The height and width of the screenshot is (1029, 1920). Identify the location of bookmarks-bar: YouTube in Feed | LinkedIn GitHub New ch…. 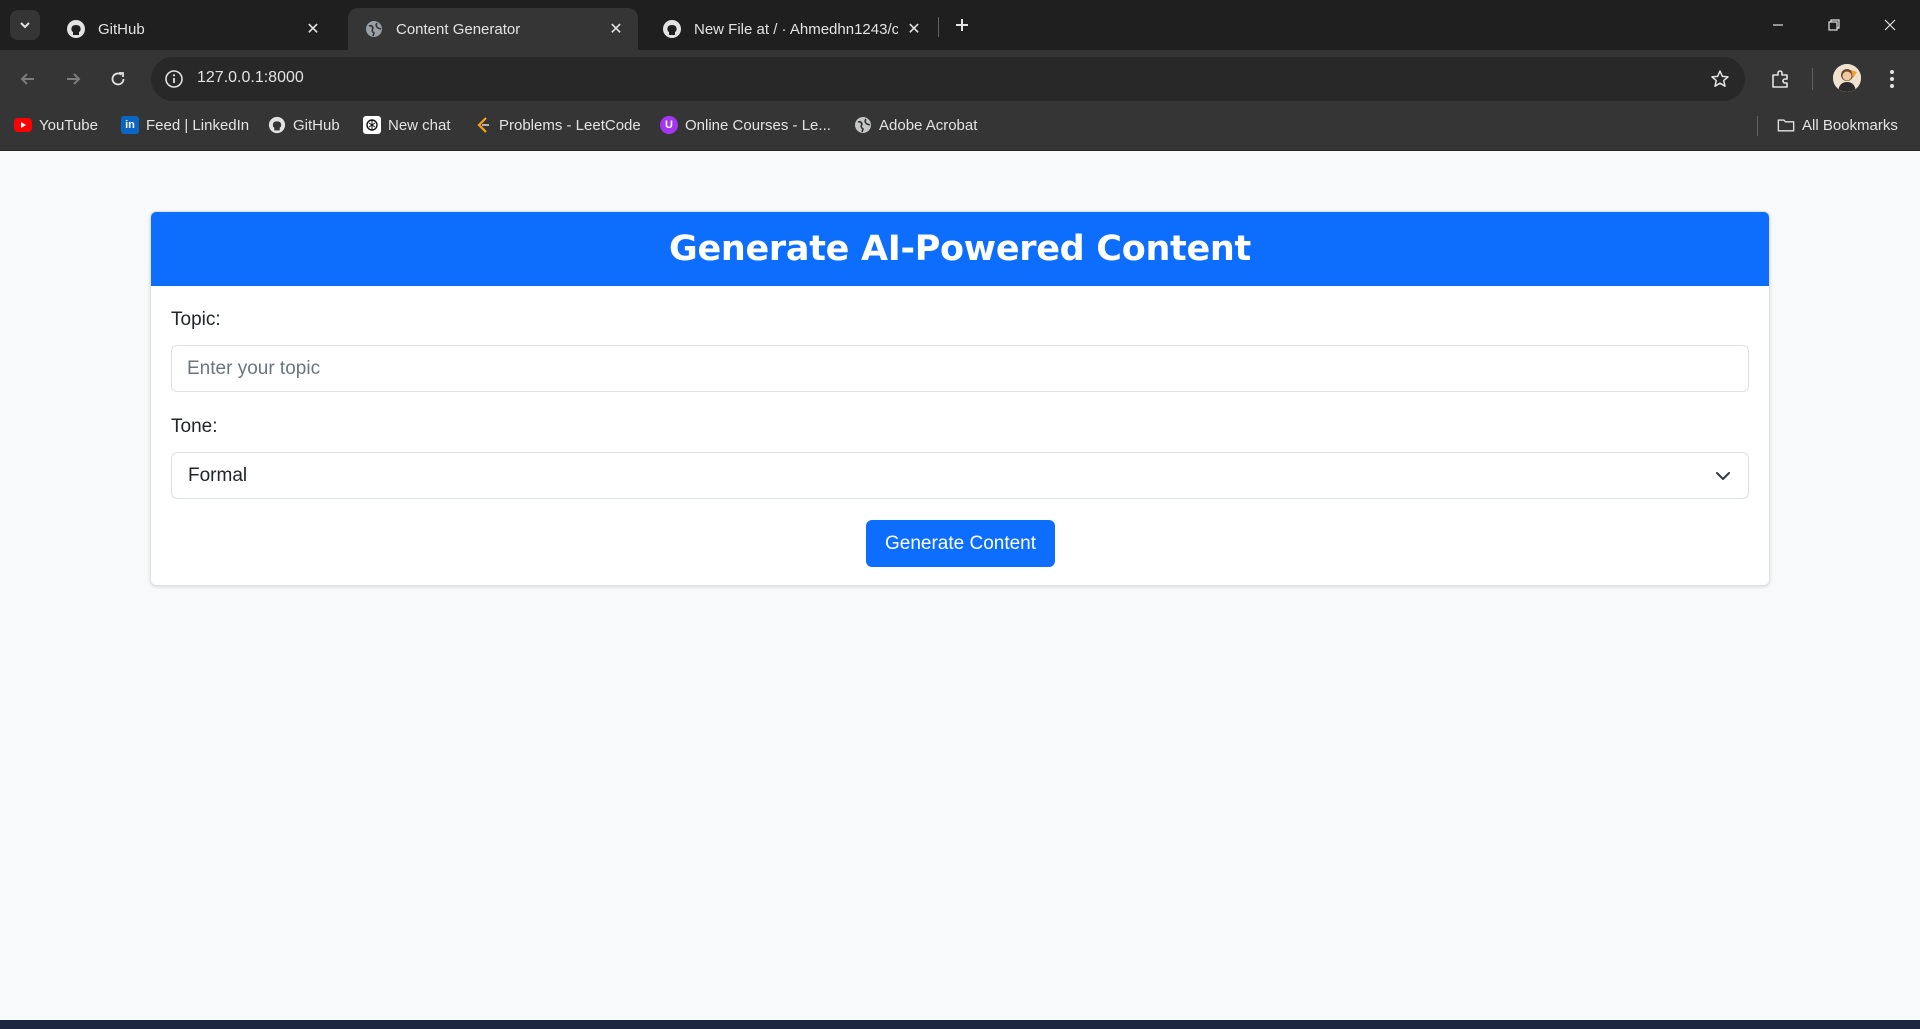
(960, 129).